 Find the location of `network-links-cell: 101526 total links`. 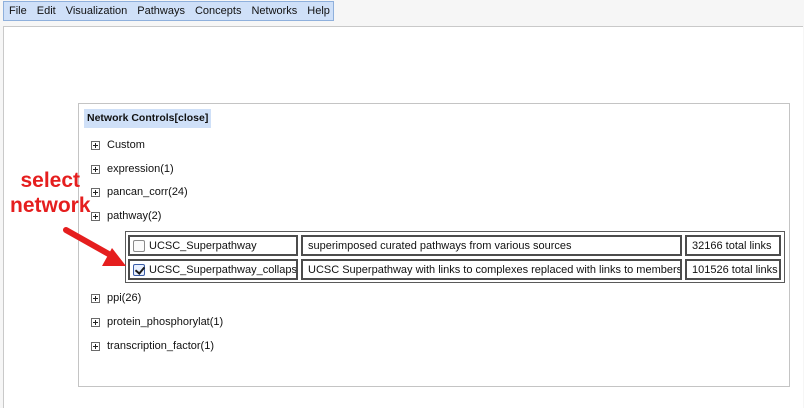

network-links-cell: 101526 total links is located at coordinates (733, 269).